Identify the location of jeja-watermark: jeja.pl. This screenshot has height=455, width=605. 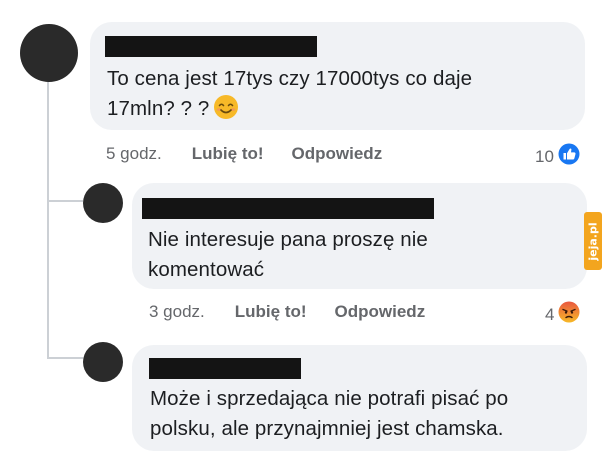
(593, 241).